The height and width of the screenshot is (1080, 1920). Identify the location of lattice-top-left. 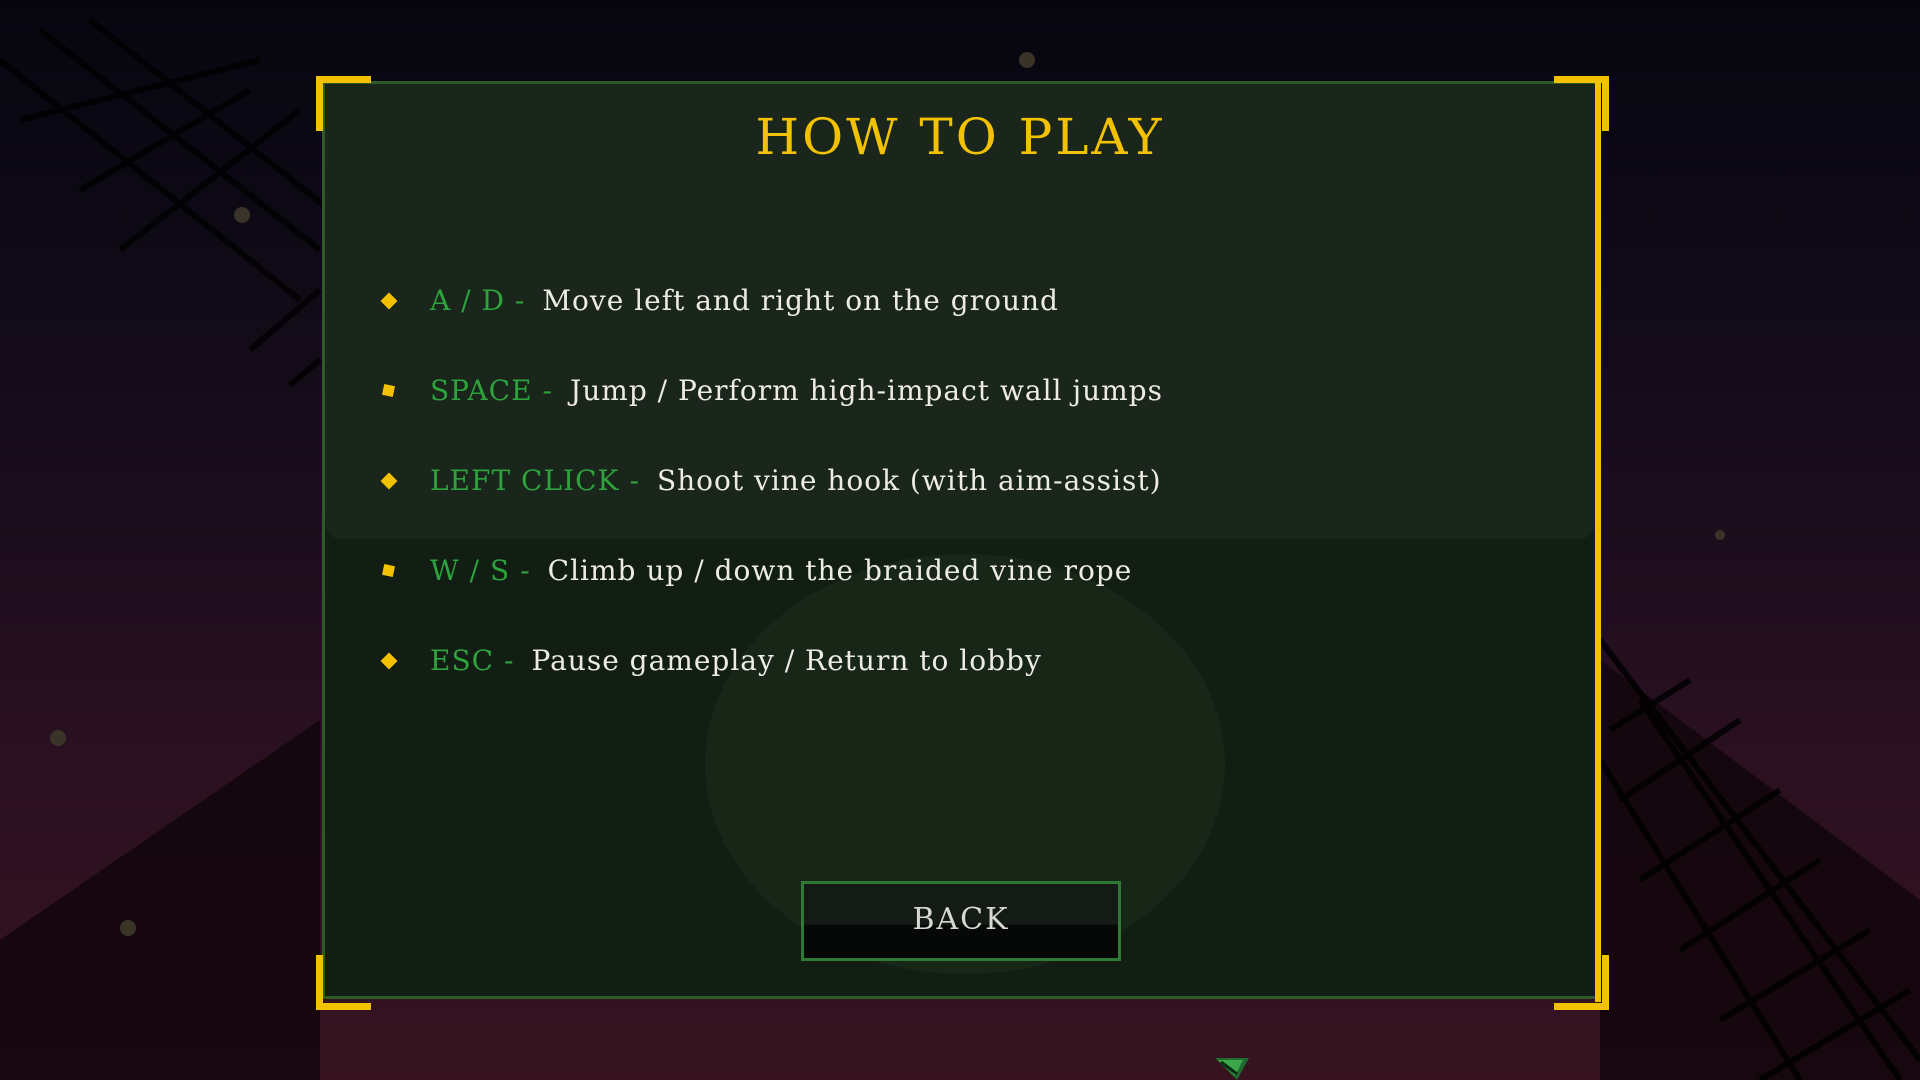
(166, 202).